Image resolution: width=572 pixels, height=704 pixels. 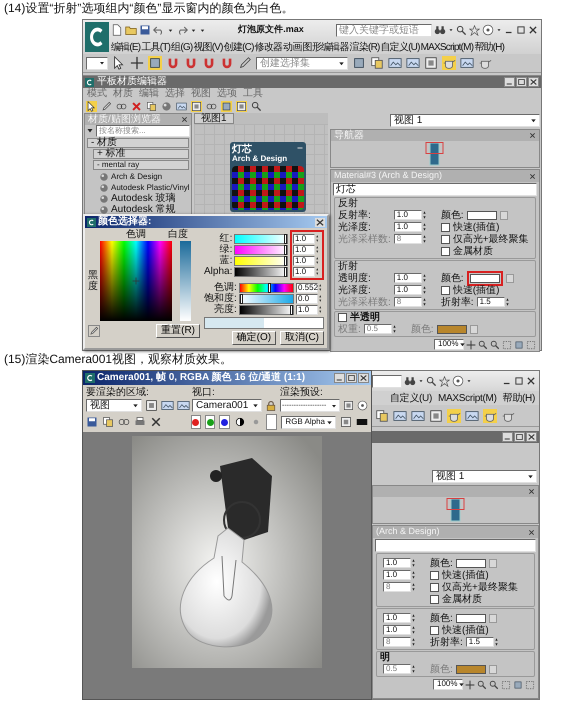 What do you see at coordinates (136, 281) in the screenshot?
I see `hue-saturation-field` at bounding box center [136, 281].